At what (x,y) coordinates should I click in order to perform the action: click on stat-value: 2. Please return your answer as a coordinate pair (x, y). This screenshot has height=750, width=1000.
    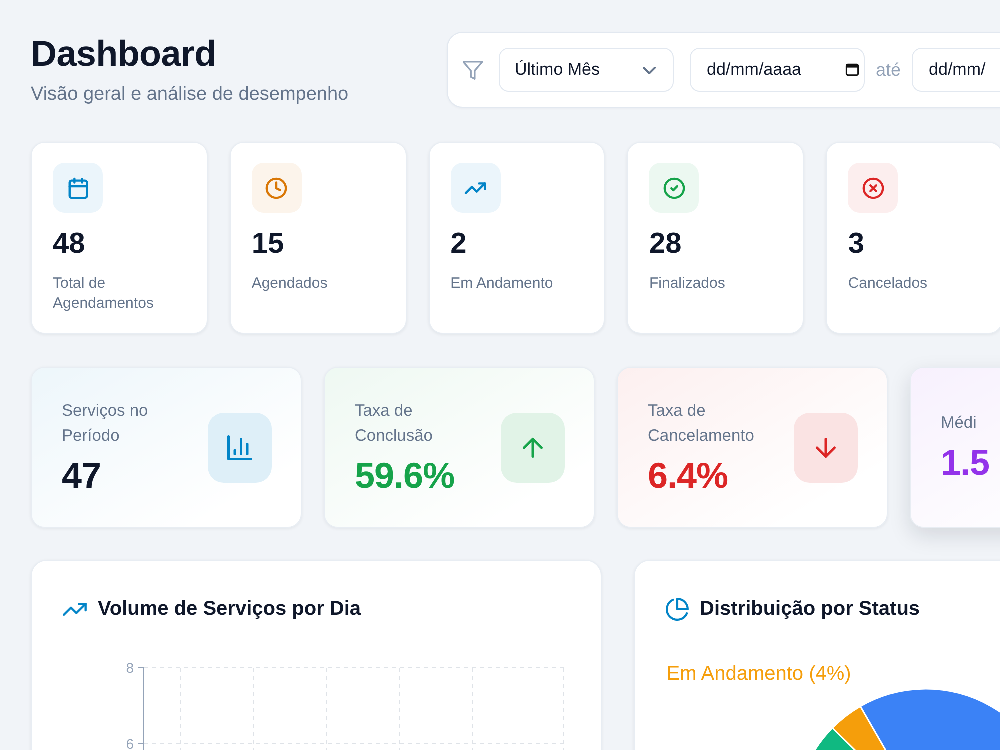
    Looking at the image, I should click on (459, 244).